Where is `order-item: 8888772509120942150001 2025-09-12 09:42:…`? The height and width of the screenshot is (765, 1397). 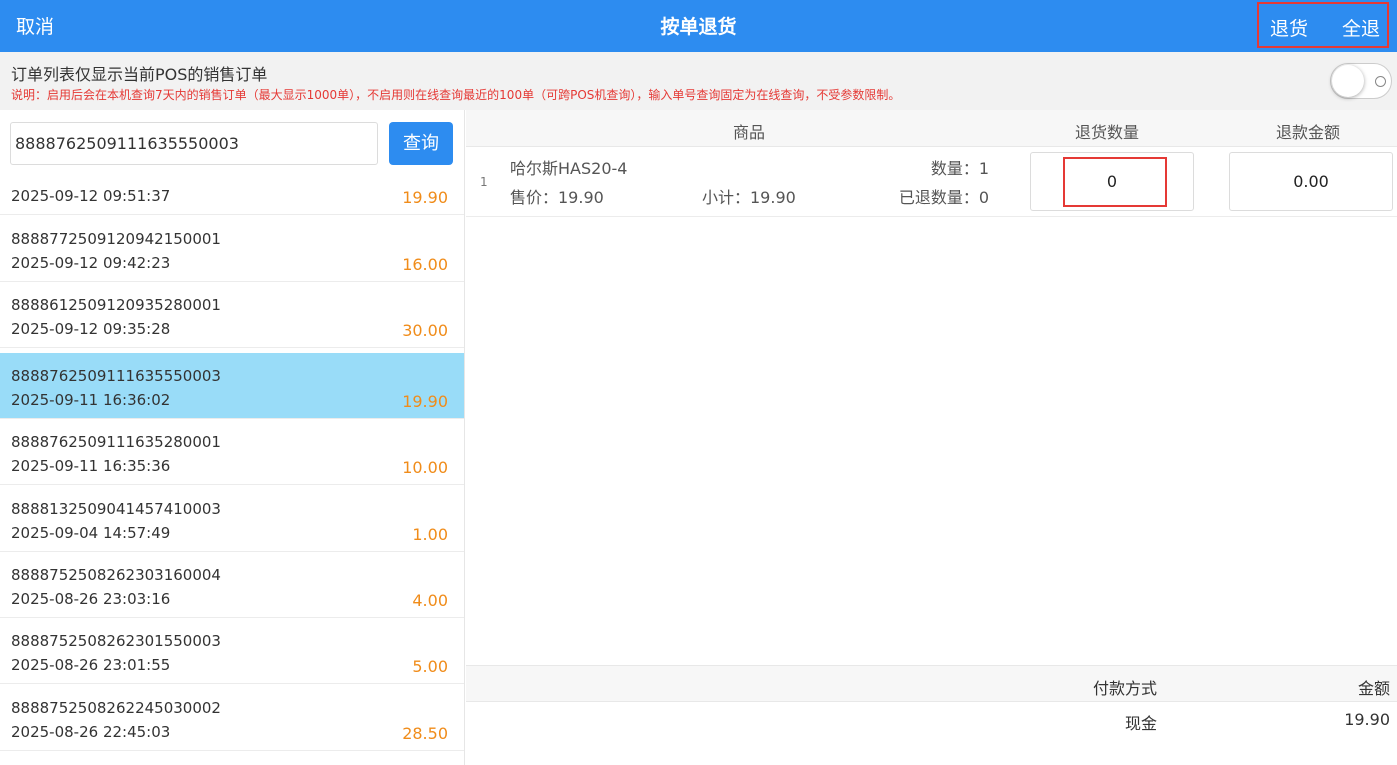
order-item: 8888772509120942150001 2025-09-12 09:42:… is located at coordinates (232, 249).